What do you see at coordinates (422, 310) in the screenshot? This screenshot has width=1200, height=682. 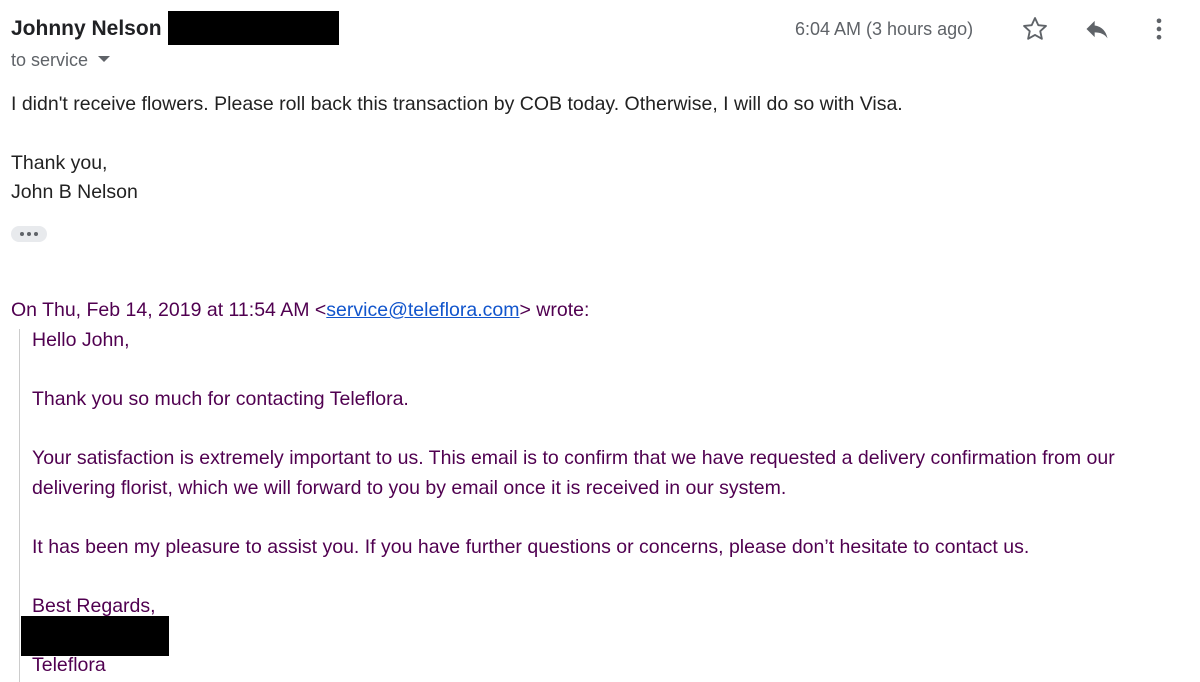 I see `sender-email-link: service@teleflora.com` at bounding box center [422, 310].